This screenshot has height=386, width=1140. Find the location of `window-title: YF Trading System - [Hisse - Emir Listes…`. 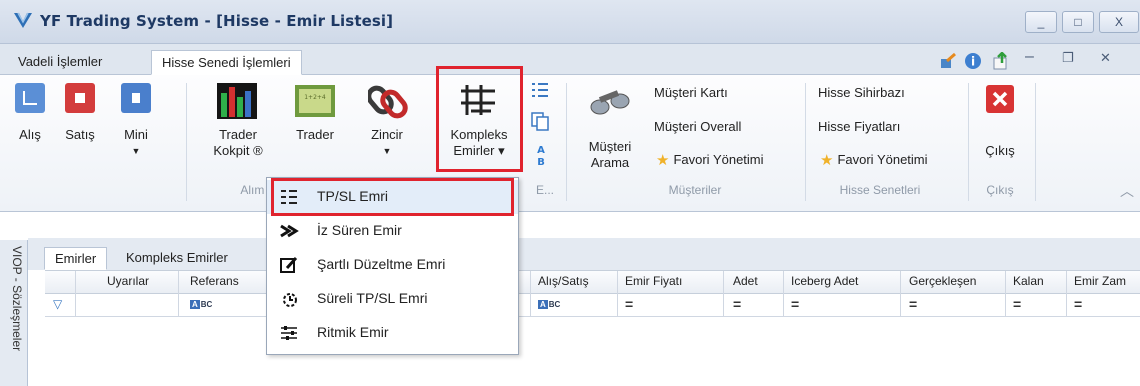

window-title: YF Trading System - [Hisse - Emir Listes… is located at coordinates (217, 21).